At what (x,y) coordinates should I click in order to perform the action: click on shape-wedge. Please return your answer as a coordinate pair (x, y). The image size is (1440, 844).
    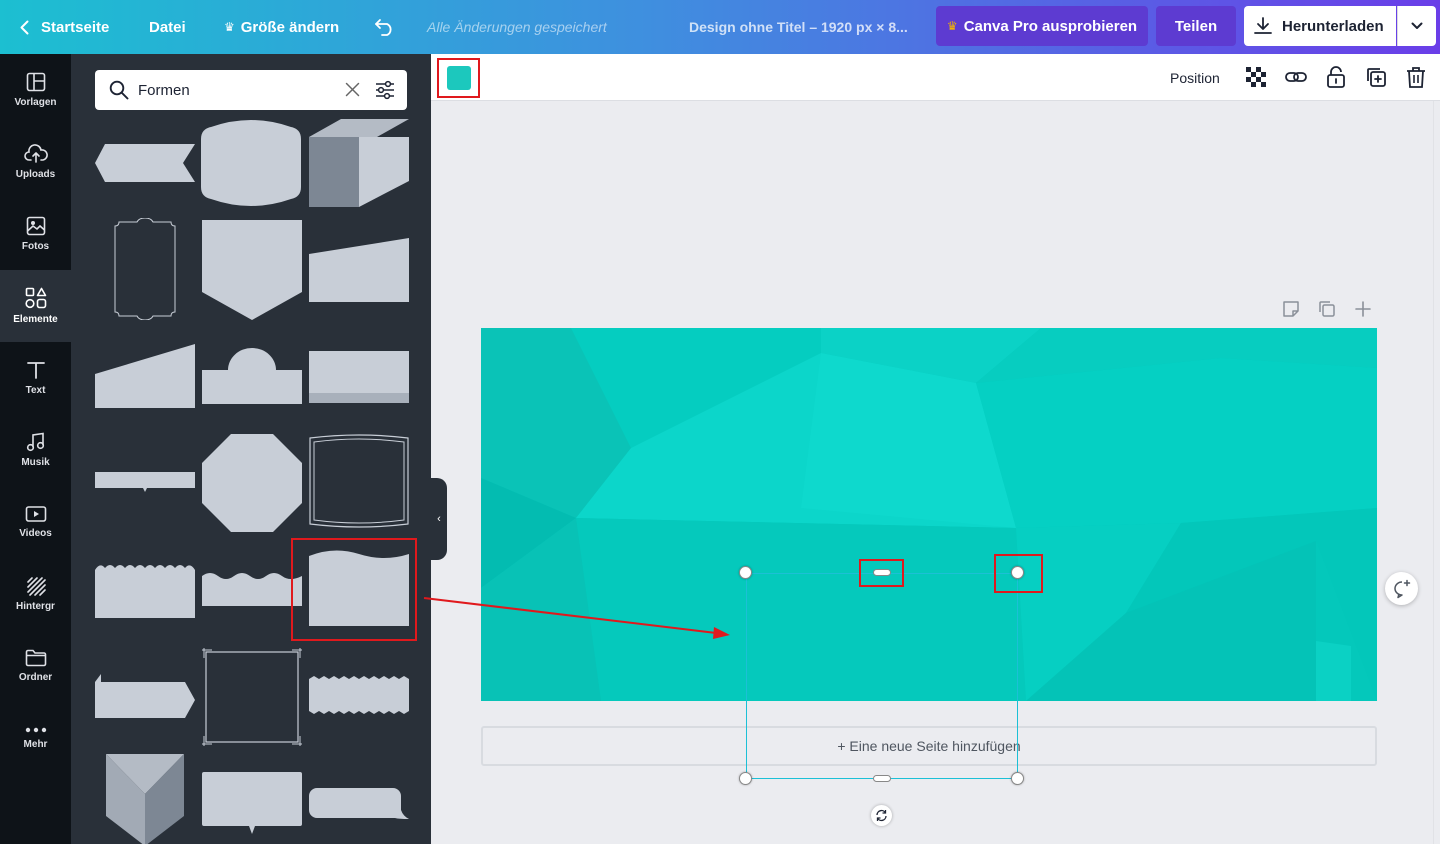
    Looking at the image, I should click on (145, 376).